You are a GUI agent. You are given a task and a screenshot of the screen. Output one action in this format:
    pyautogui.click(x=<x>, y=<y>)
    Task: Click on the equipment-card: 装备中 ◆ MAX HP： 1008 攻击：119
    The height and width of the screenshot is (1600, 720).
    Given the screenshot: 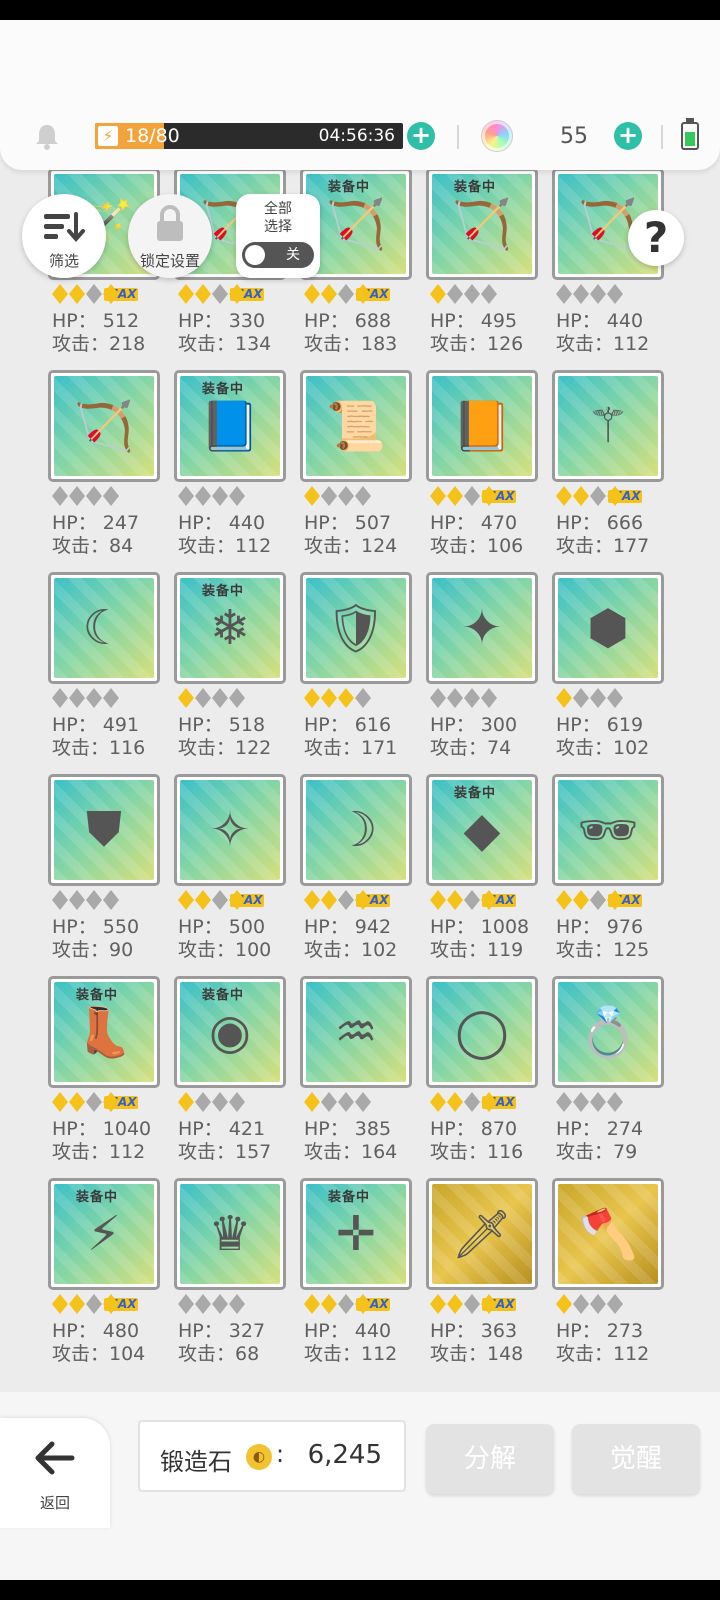 What is the action you would take?
    pyautogui.click(x=482, y=874)
    